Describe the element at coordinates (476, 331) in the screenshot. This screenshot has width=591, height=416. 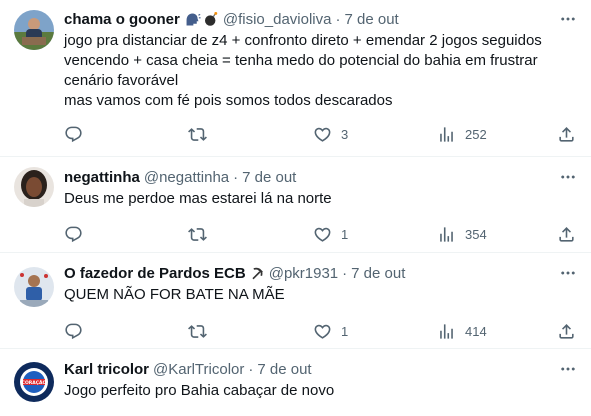
I see `view-count: 414` at that location.